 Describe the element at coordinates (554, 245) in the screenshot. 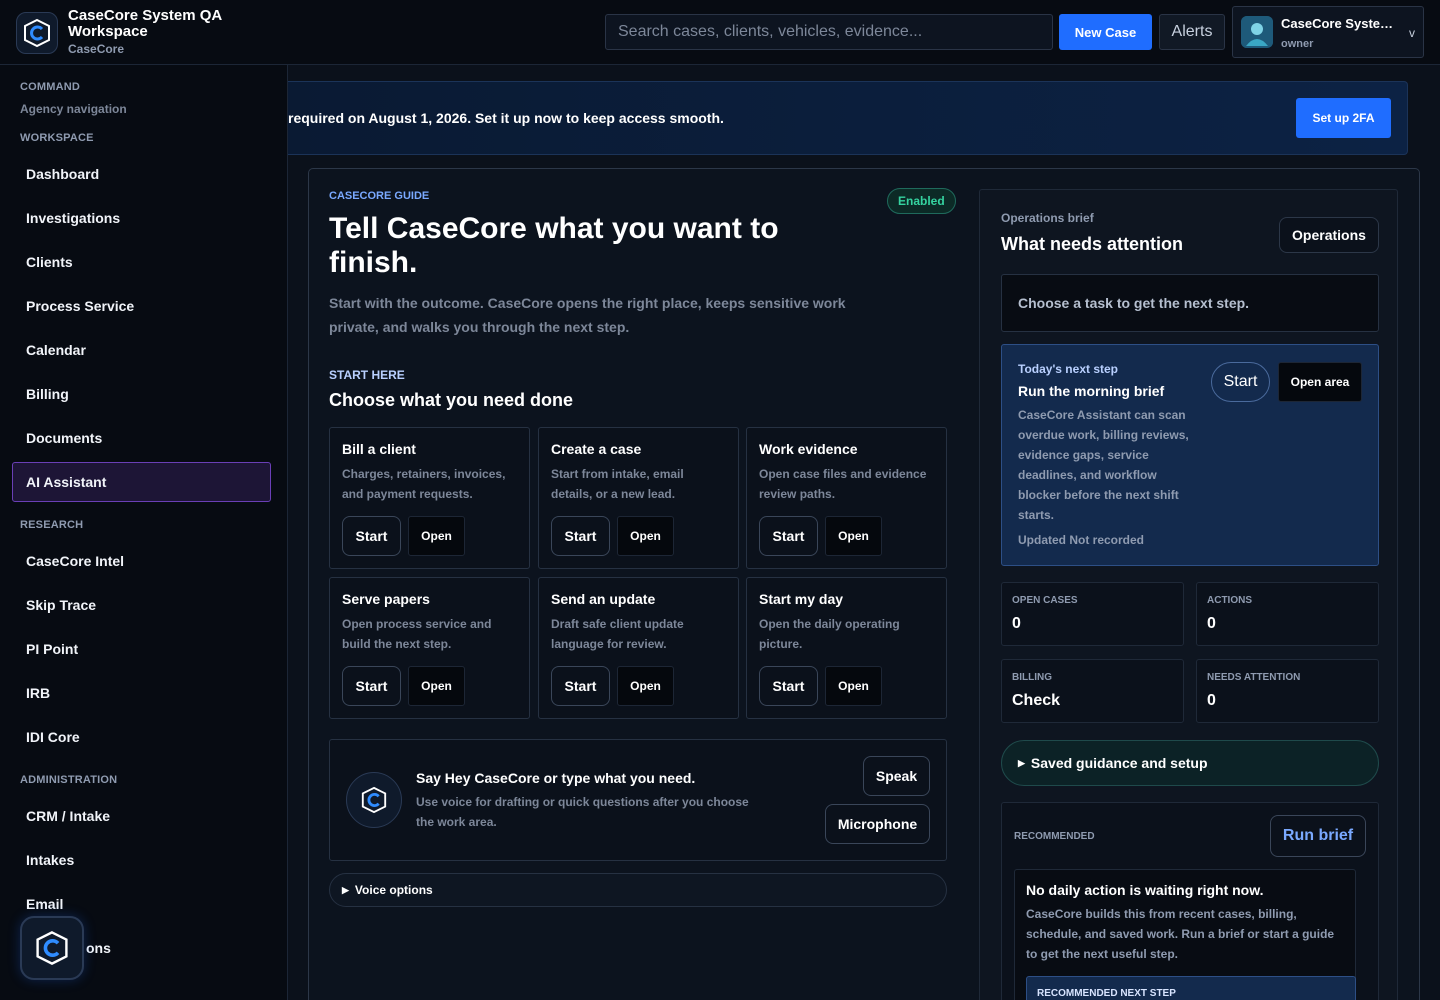

I see `page-title: Tell CaseCore what you want to finish.` at that location.